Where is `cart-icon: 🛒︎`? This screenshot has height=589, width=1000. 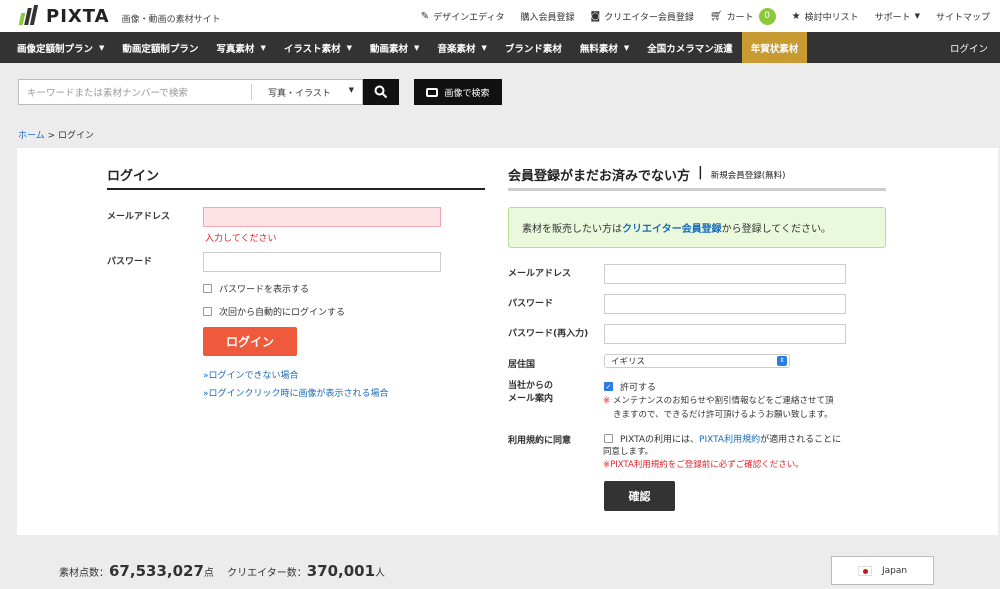
cart-icon: 🛒︎ is located at coordinates (716, 16).